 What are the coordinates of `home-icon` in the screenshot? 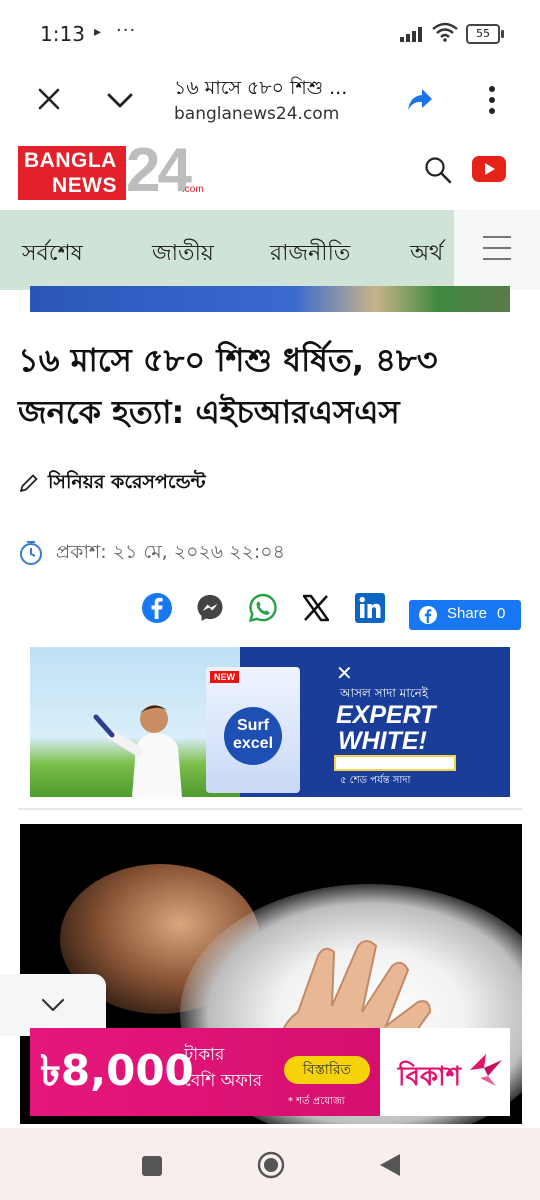 It's located at (271, 1165).